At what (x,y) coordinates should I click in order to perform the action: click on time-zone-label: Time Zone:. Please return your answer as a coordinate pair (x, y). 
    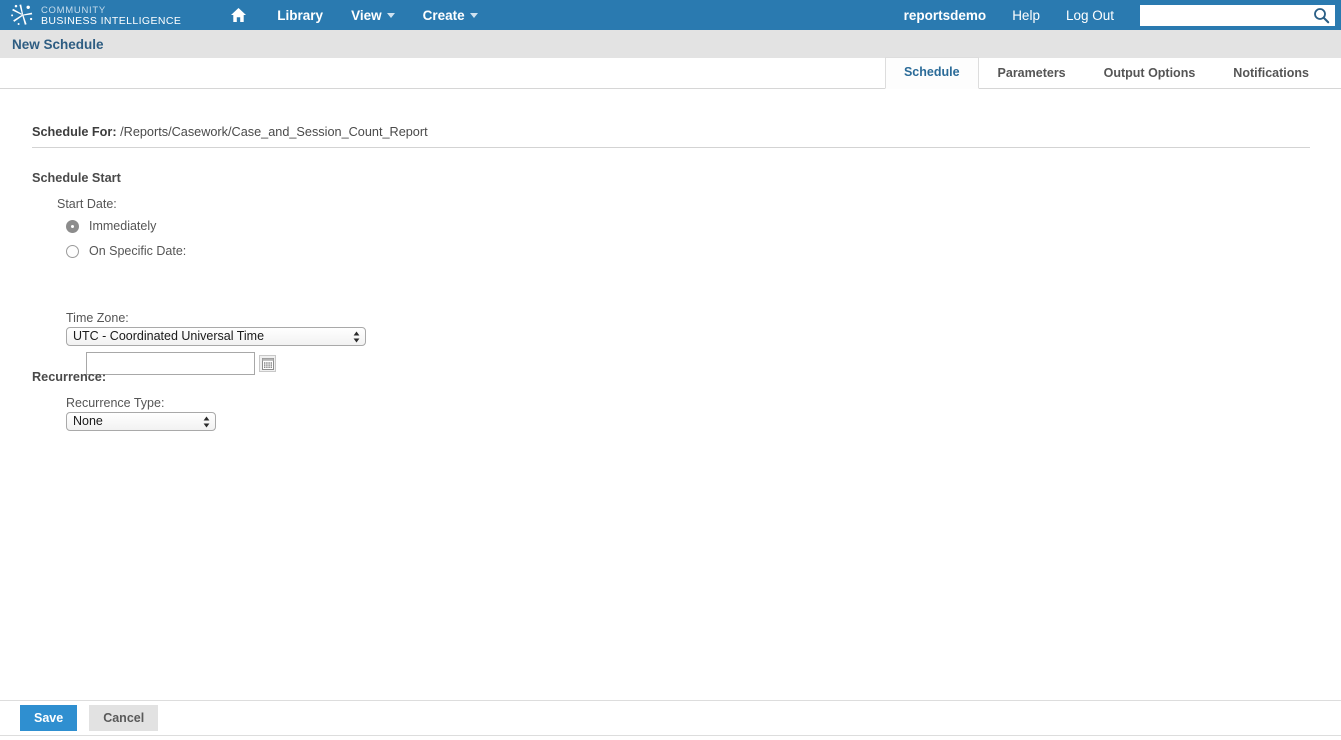
    Looking at the image, I should click on (97, 318).